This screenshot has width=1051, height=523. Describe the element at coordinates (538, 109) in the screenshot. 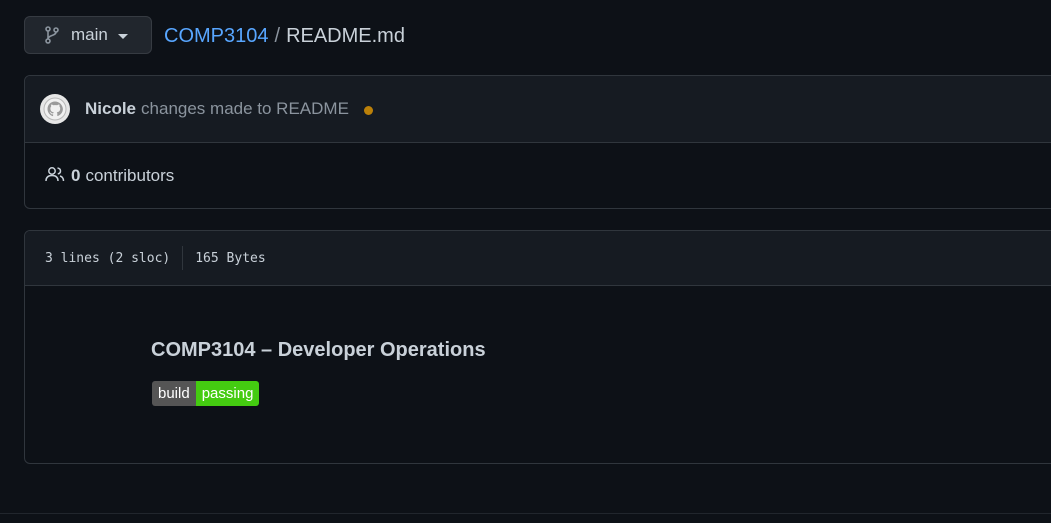

I see `latest-commit-row: Nicole changes made to README` at that location.